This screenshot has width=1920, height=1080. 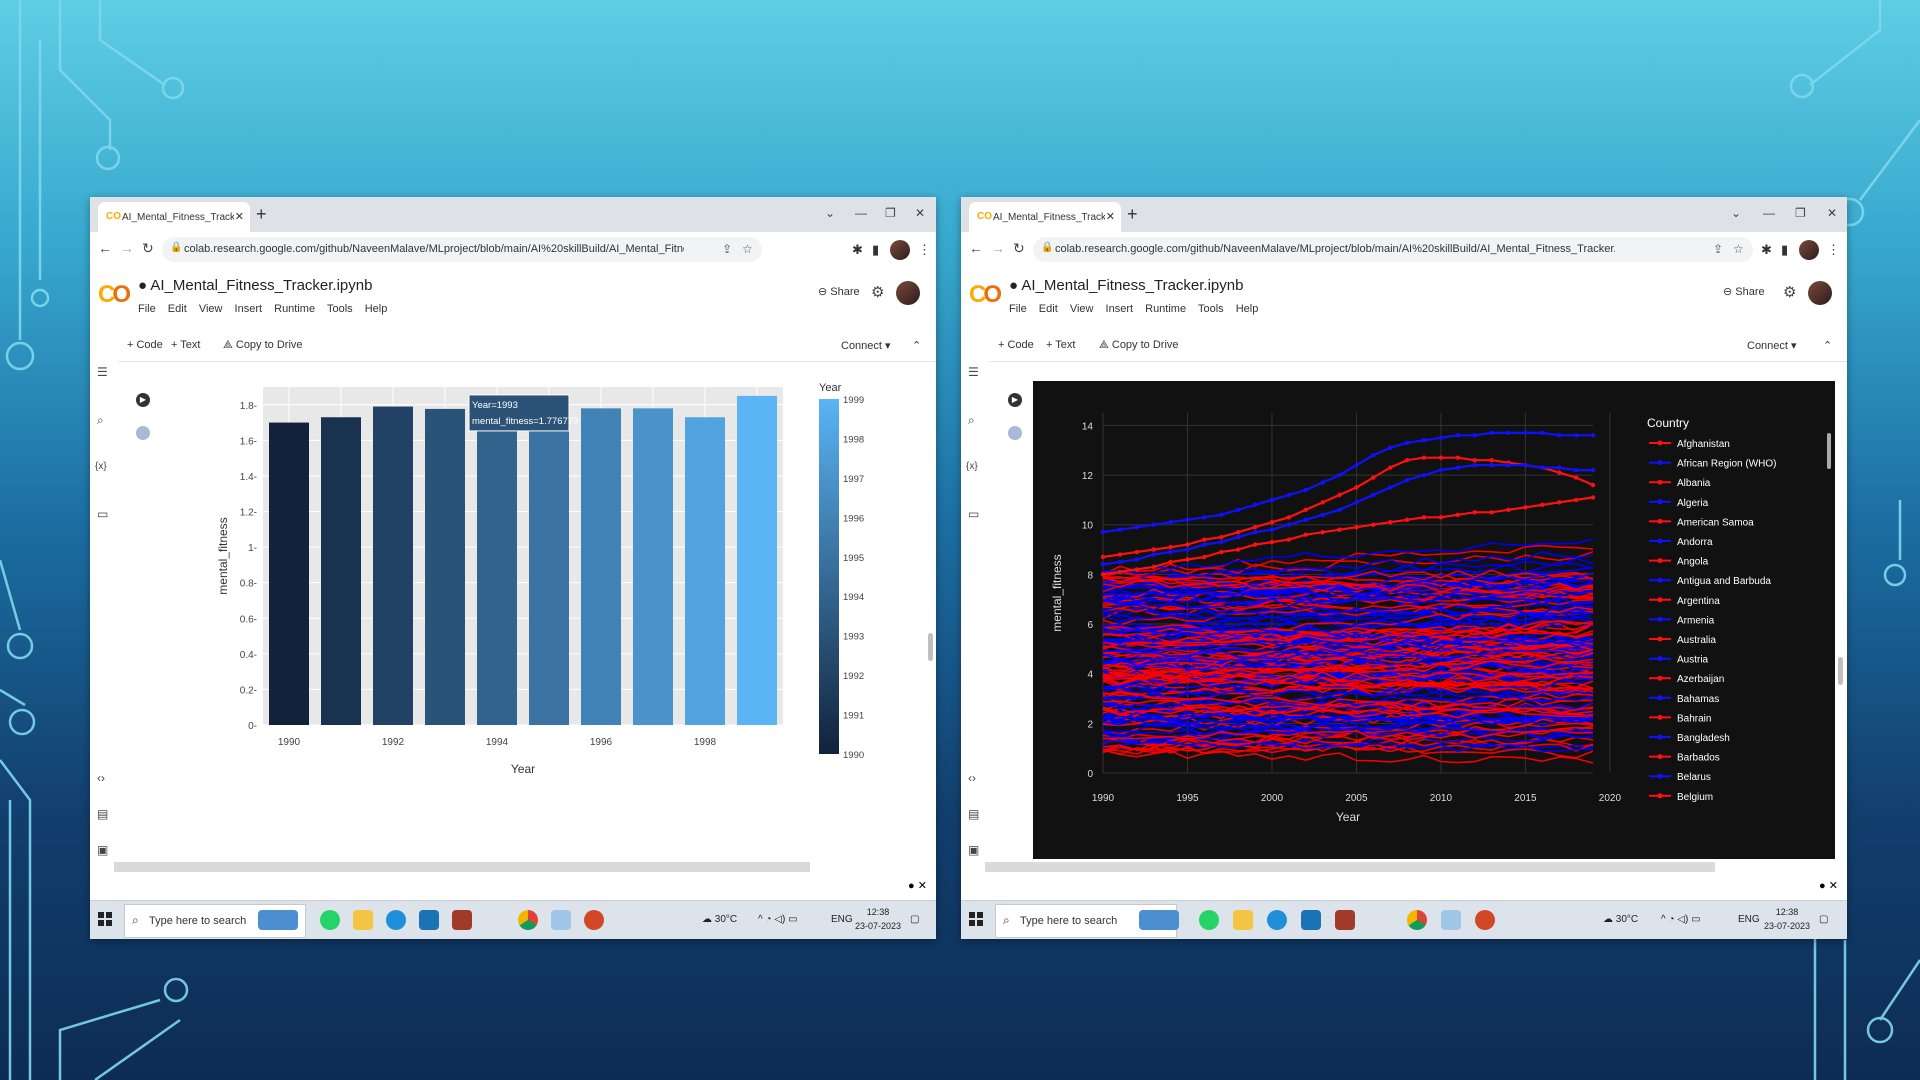 What do you see at coordinates (857, 250) in the screenshot?
I see `extensions-icon: ✱` at bounding box center [857, 250].